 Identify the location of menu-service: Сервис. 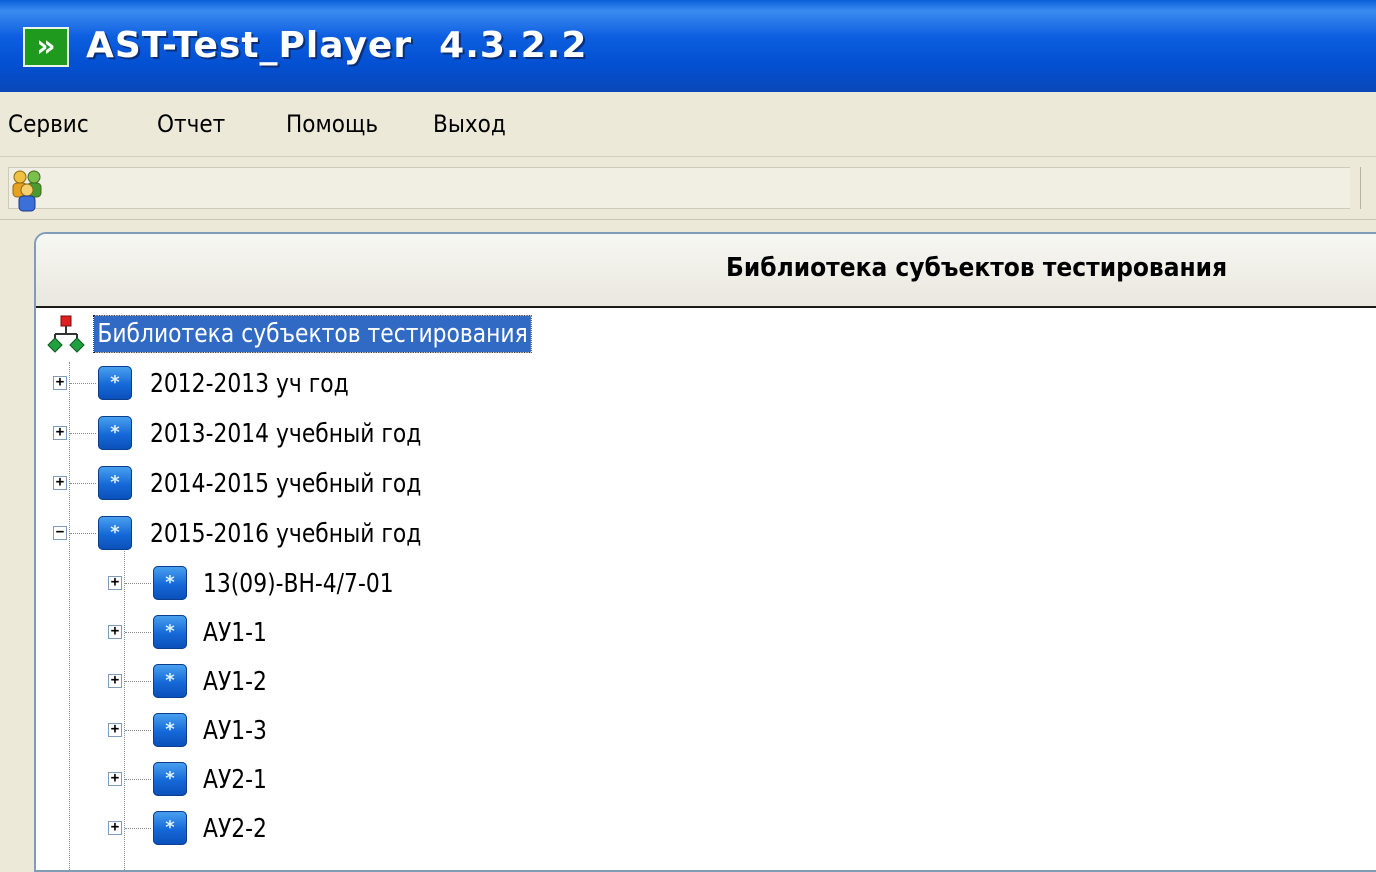
(48, 124).